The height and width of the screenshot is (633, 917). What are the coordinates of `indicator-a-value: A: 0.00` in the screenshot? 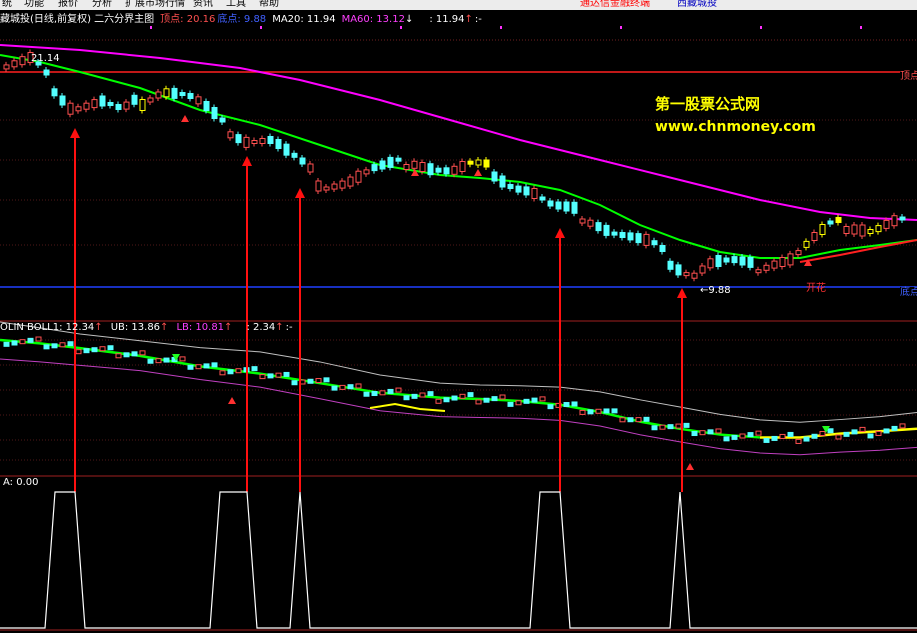 It's located at (21, 482).